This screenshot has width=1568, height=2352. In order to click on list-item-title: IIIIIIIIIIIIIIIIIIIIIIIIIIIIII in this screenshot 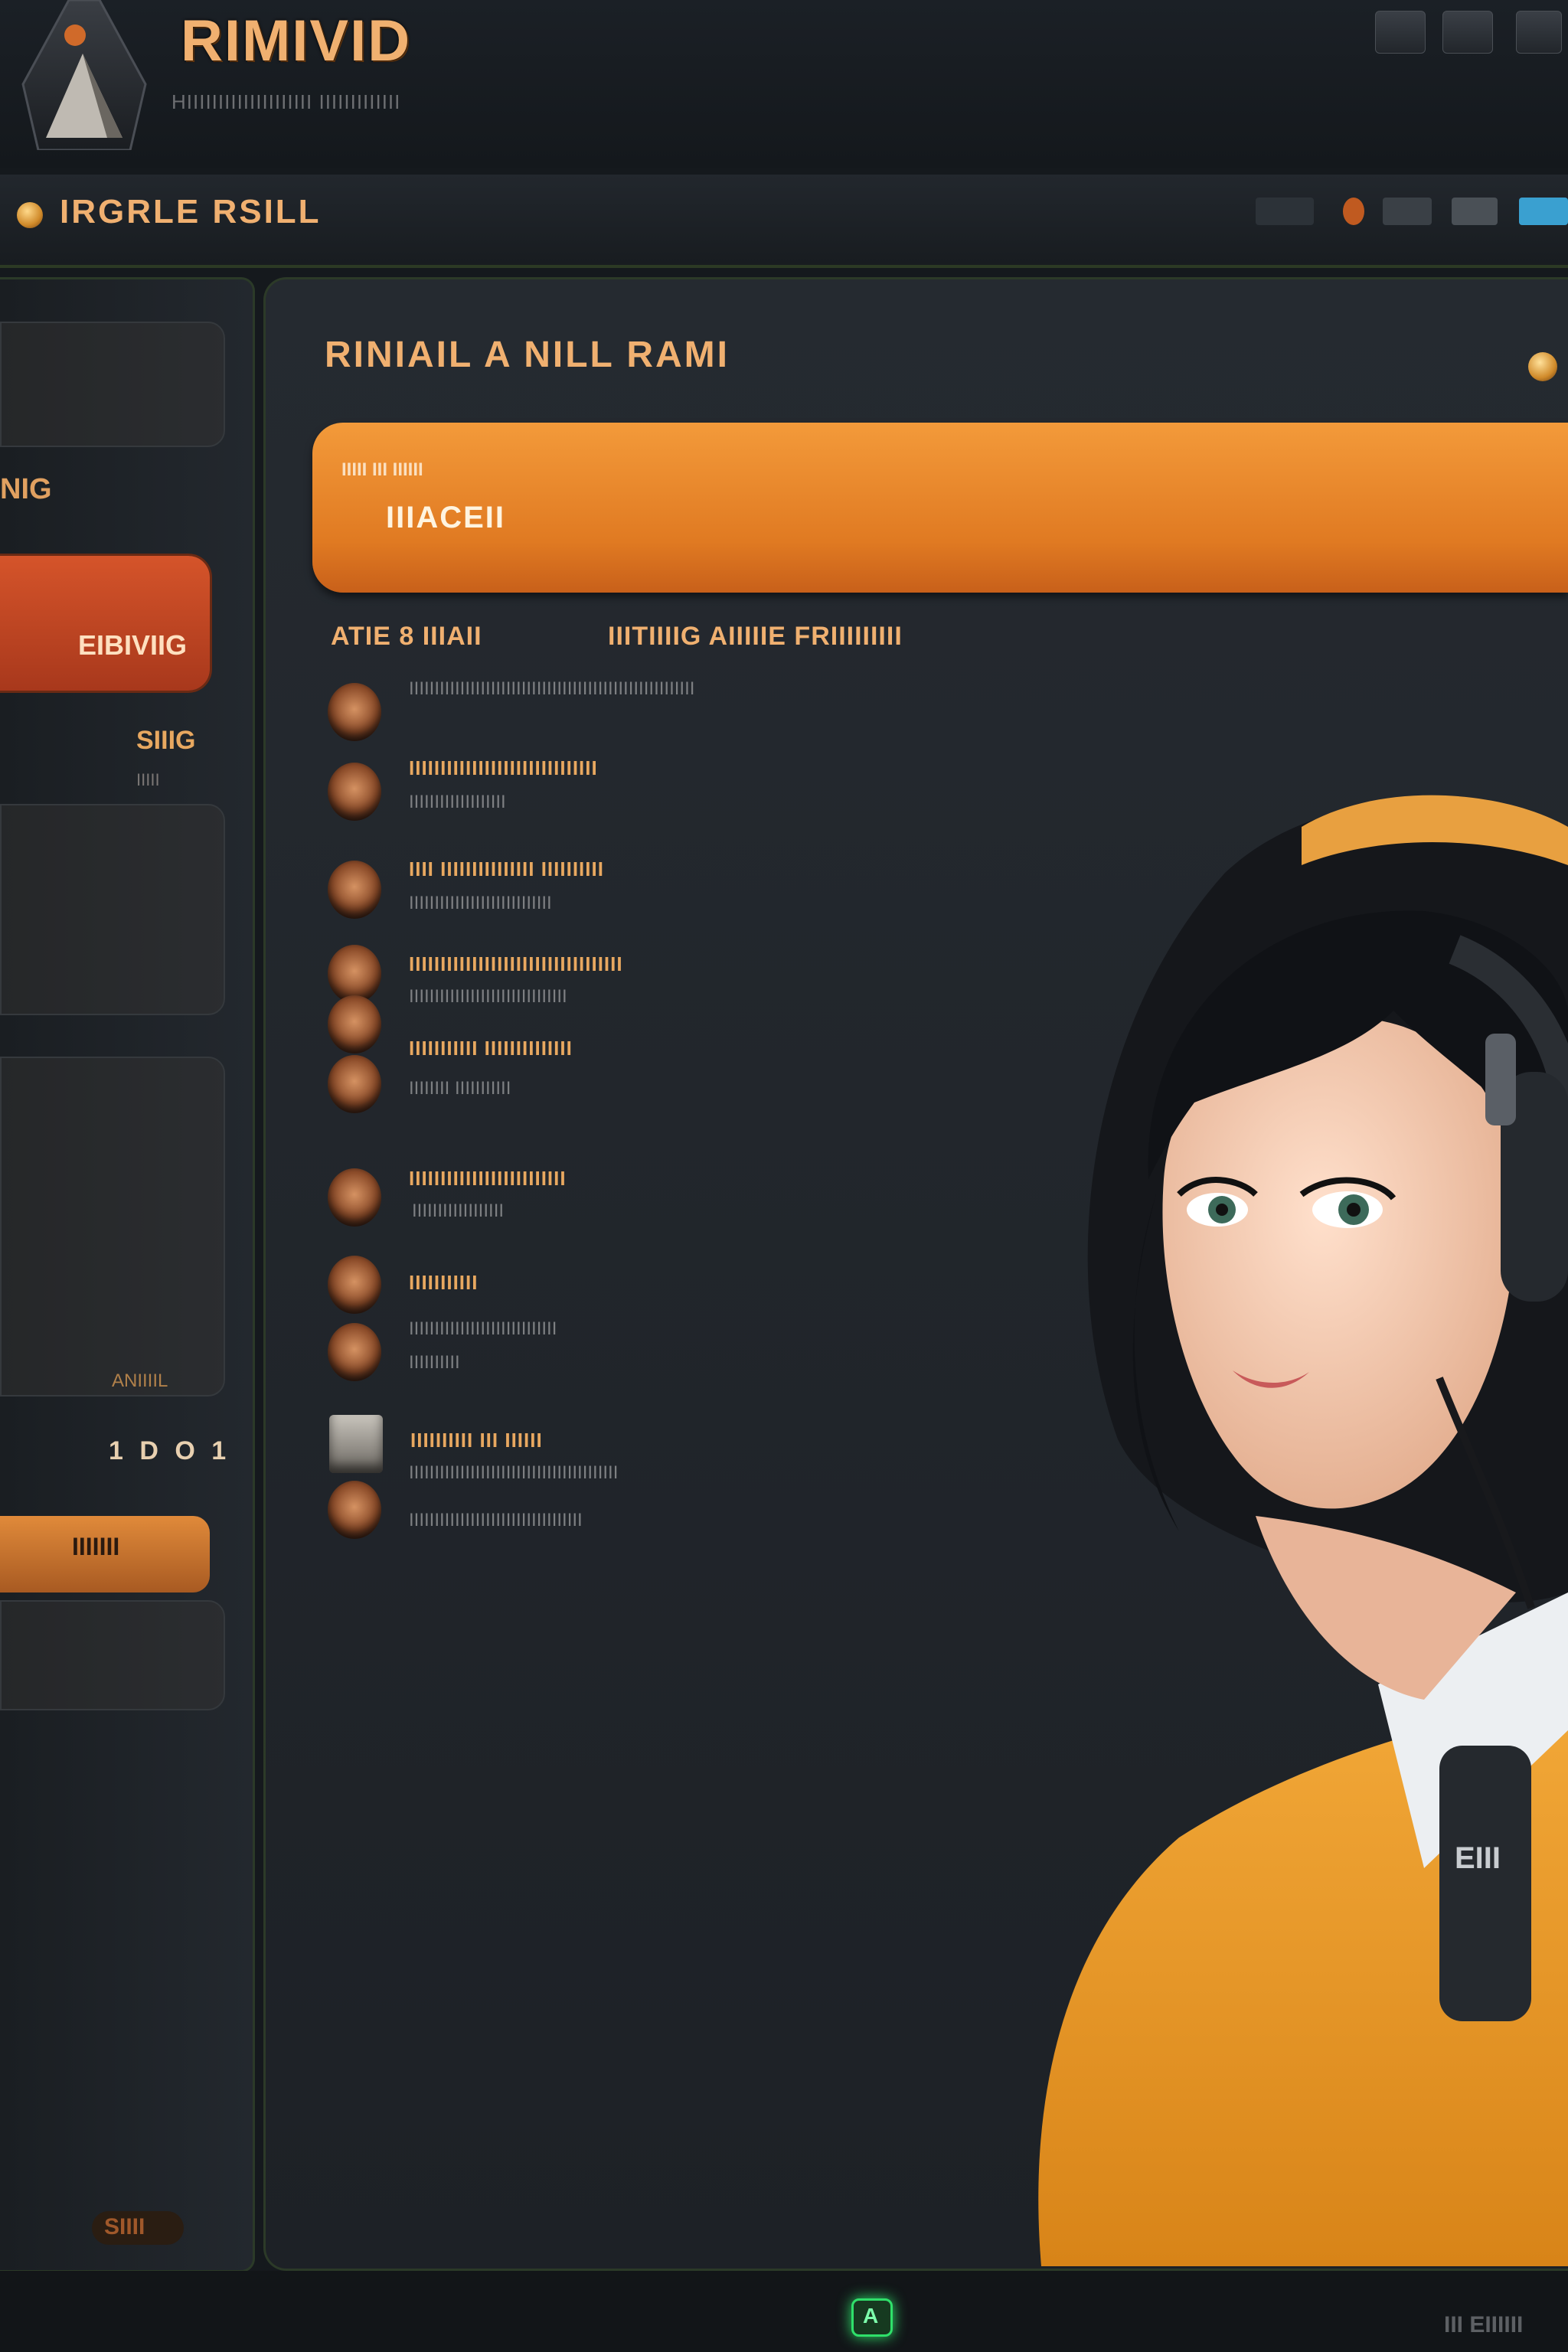, I will do `click(503, 768)`.